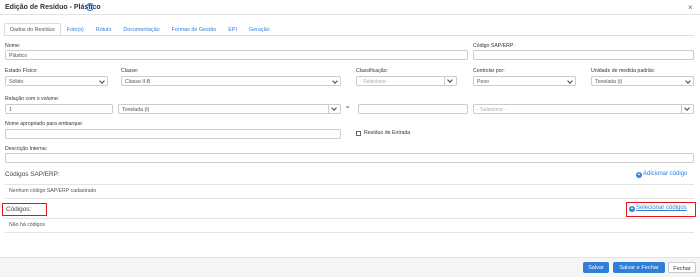  What do you see at coordinates (350, 7) in the screenshot?
I see `modal-header` at bounding box center [350, 7].